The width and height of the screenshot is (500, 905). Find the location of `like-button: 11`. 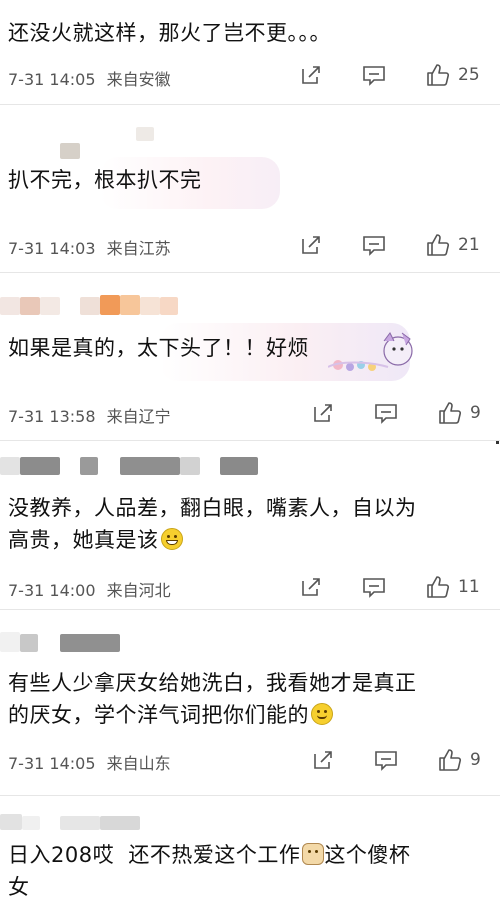

like-button: 11 is located at coordinates (453, 587).